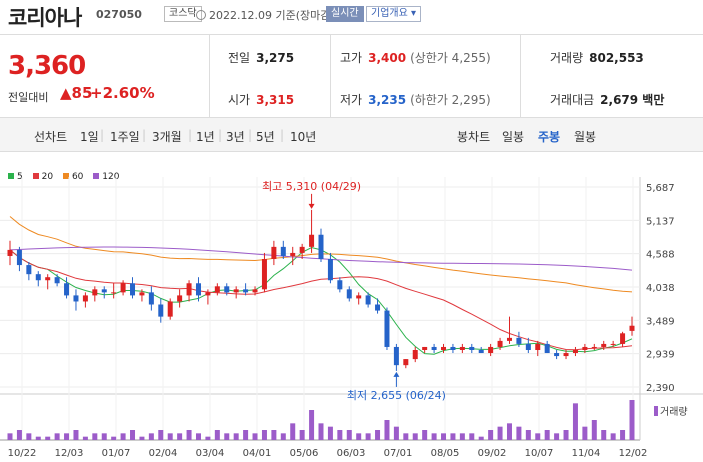 This screenshot has height=462, width=703. Describe the element at coordinates (89, 136) in the screenshot. I see `tab-1d: 1일` at that location.